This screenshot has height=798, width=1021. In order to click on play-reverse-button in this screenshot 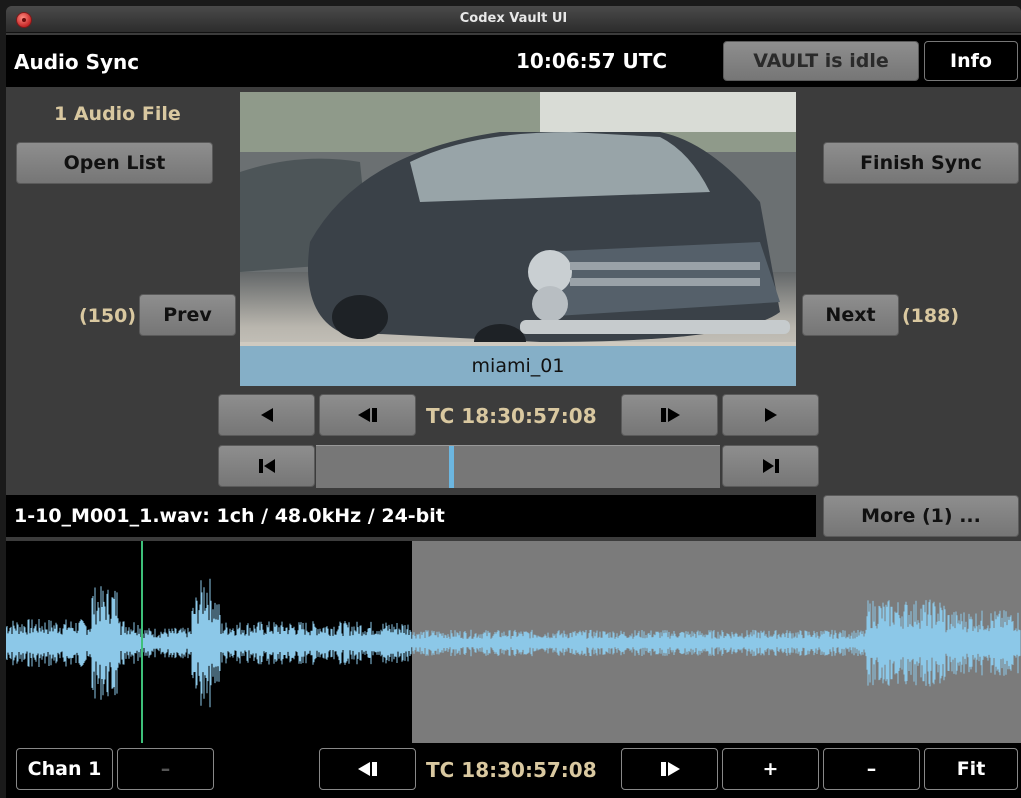, I will do `click(266, 415)`.